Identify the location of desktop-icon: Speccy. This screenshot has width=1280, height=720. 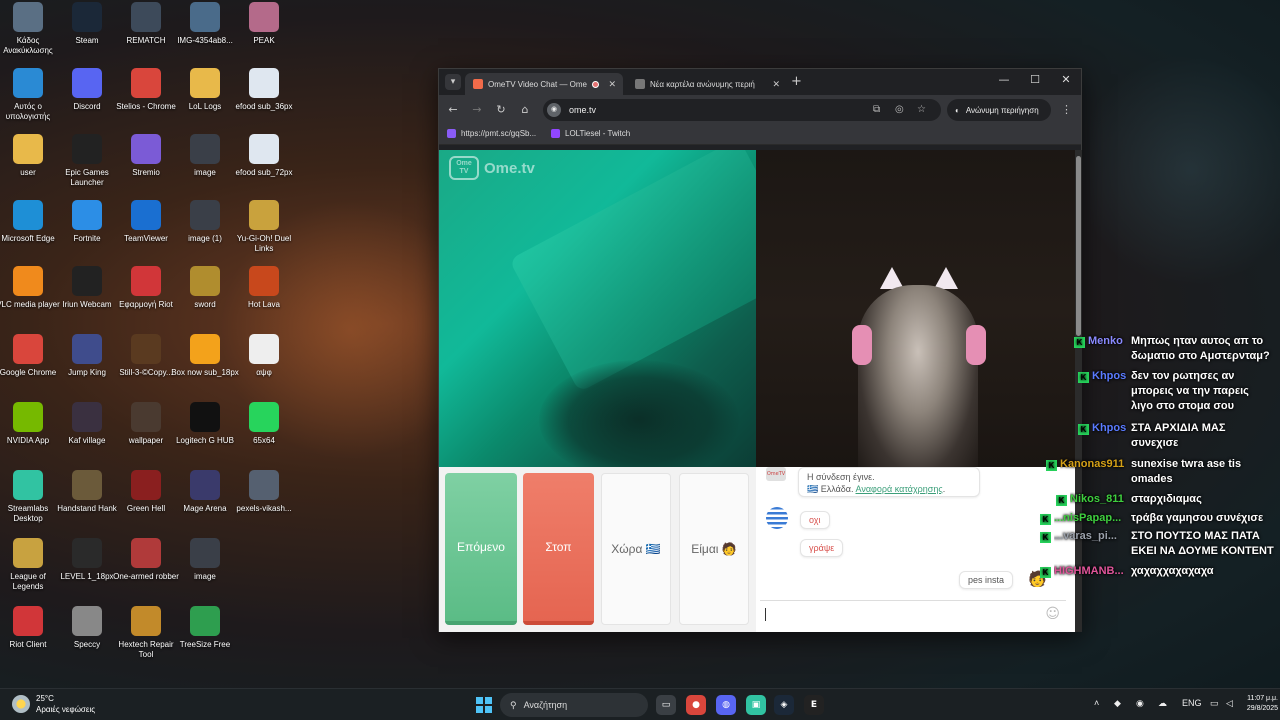
(87, 628).